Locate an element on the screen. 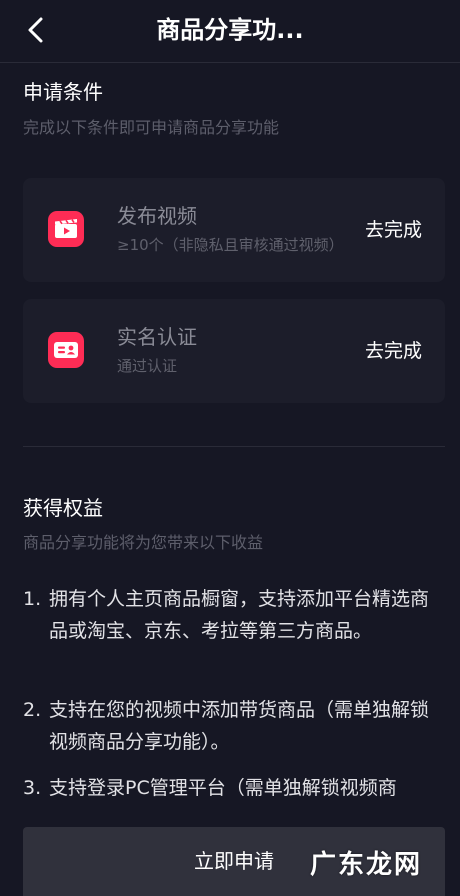  conditions-heading: 申请条件 is located at coordinates (63, 92).